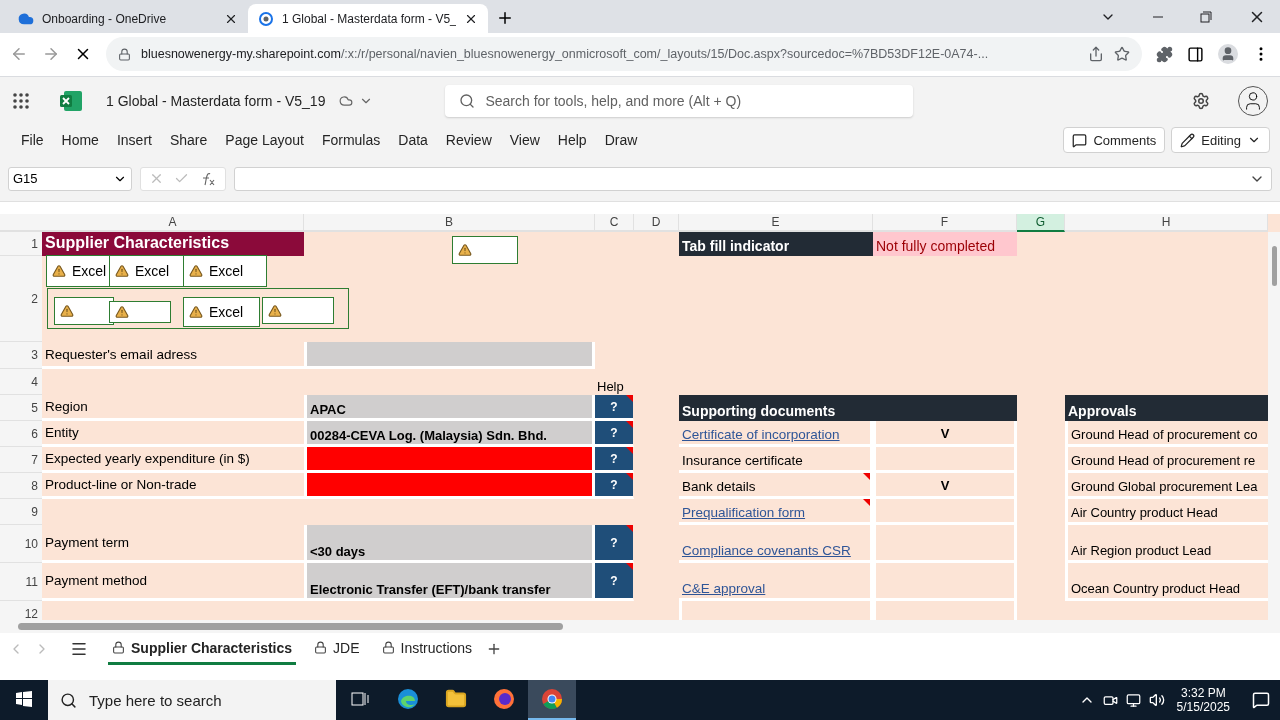  I want to click on clock: 3:32 PM 5/15/2025, so click(1203, 700).